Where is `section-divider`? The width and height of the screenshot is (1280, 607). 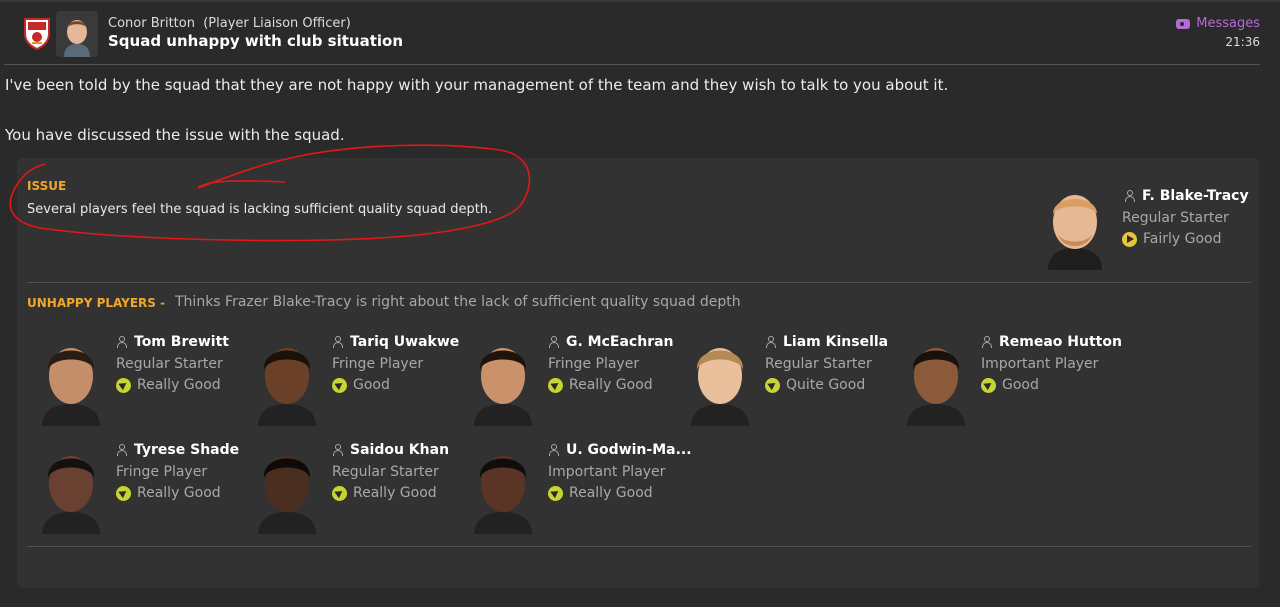 section-divider is located at coordinates (639, 282).